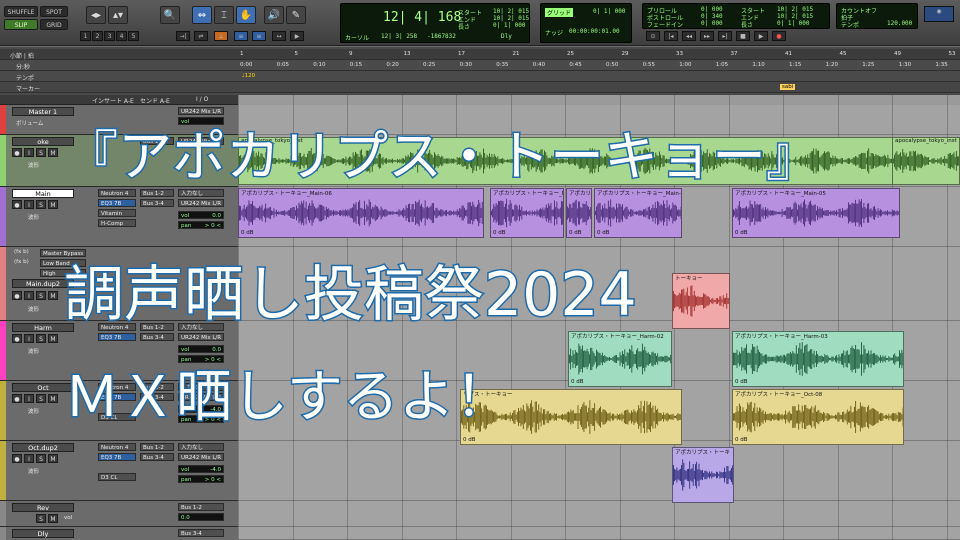  I want to click on volume-display: vol, so click(201, 121).